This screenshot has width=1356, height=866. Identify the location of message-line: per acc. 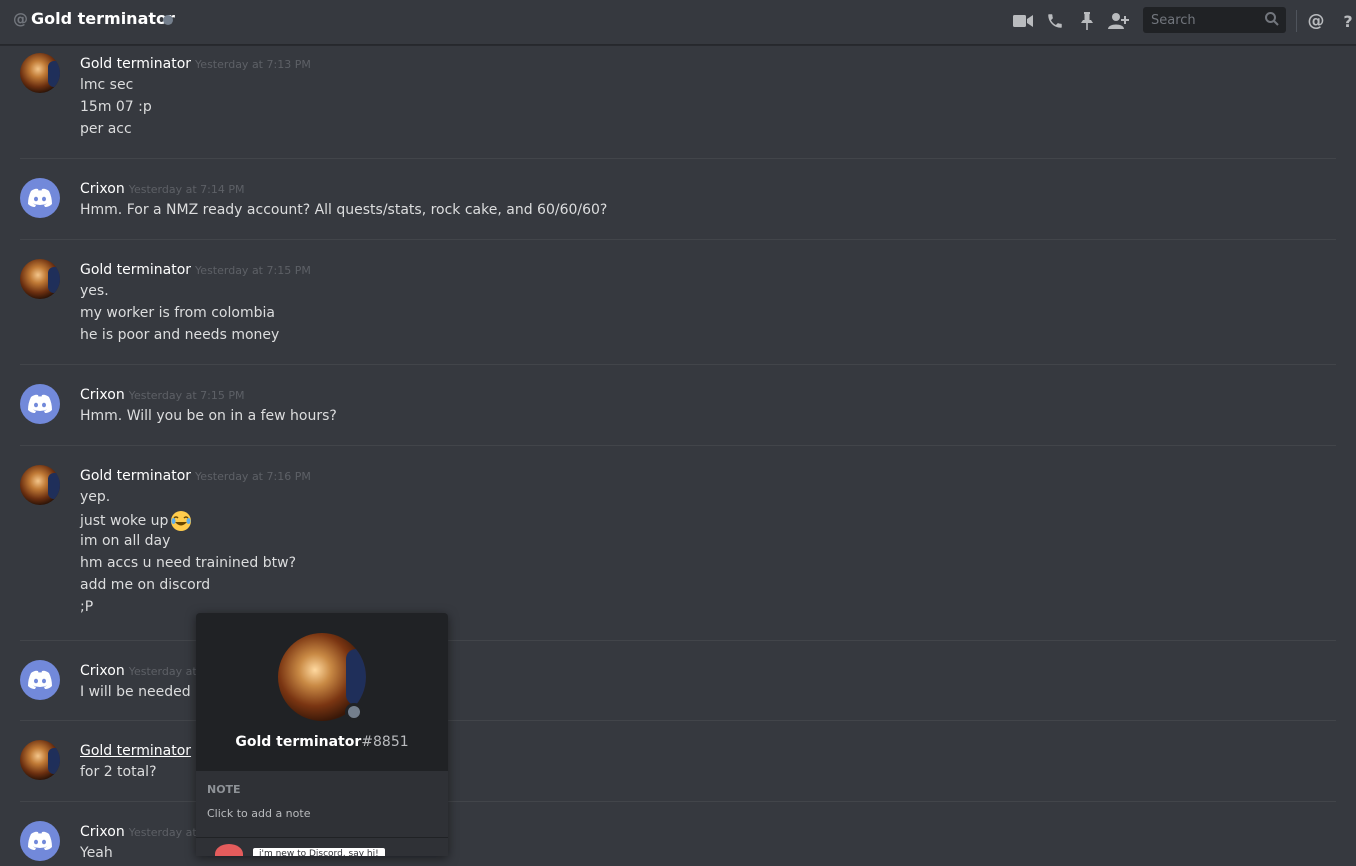
(116, 131).